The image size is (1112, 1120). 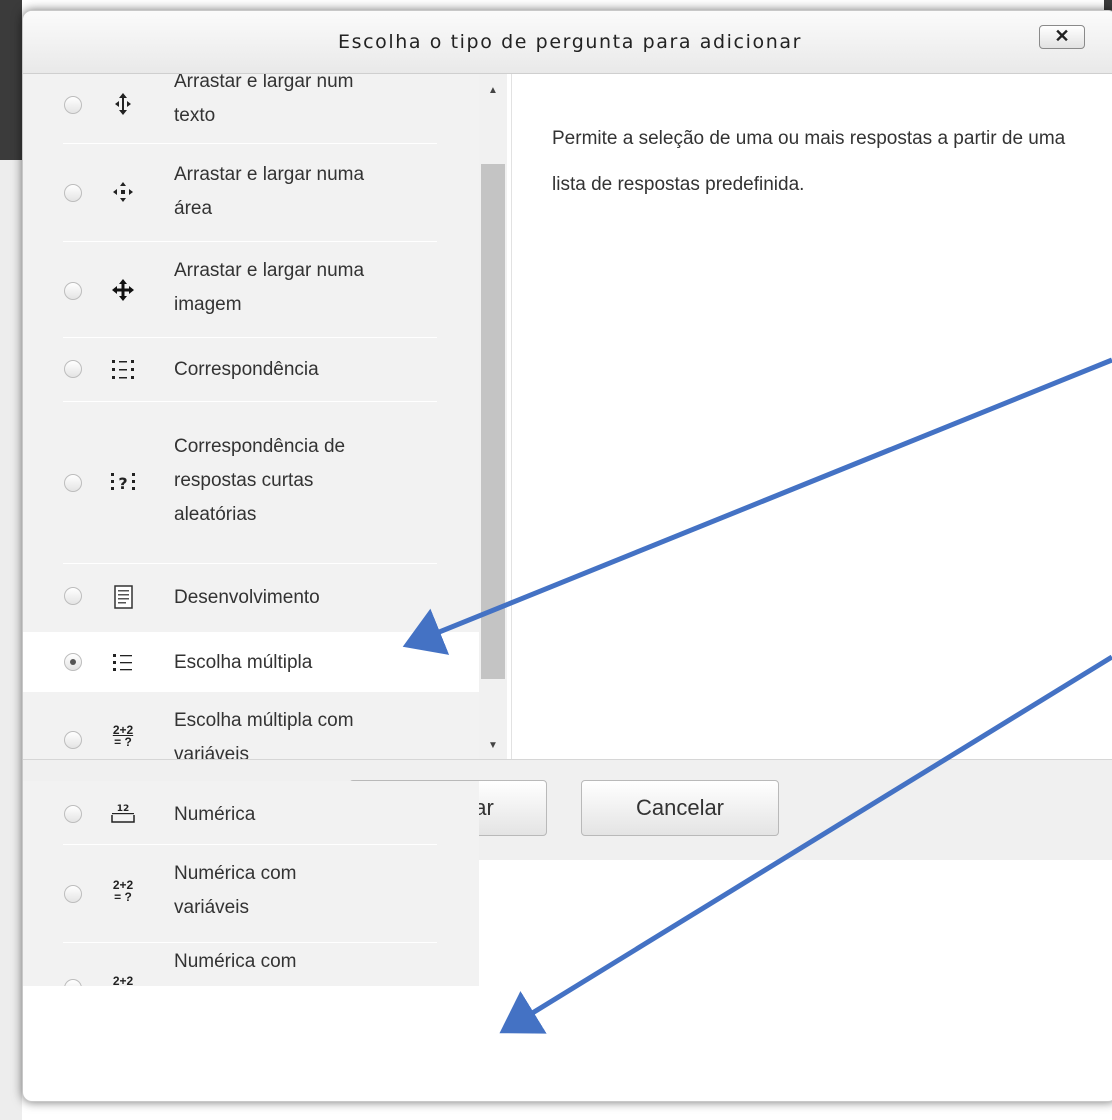 I want to click on option-calculated: 2+2 = ? Numérica com variáveis, so click(x=251, y=894).